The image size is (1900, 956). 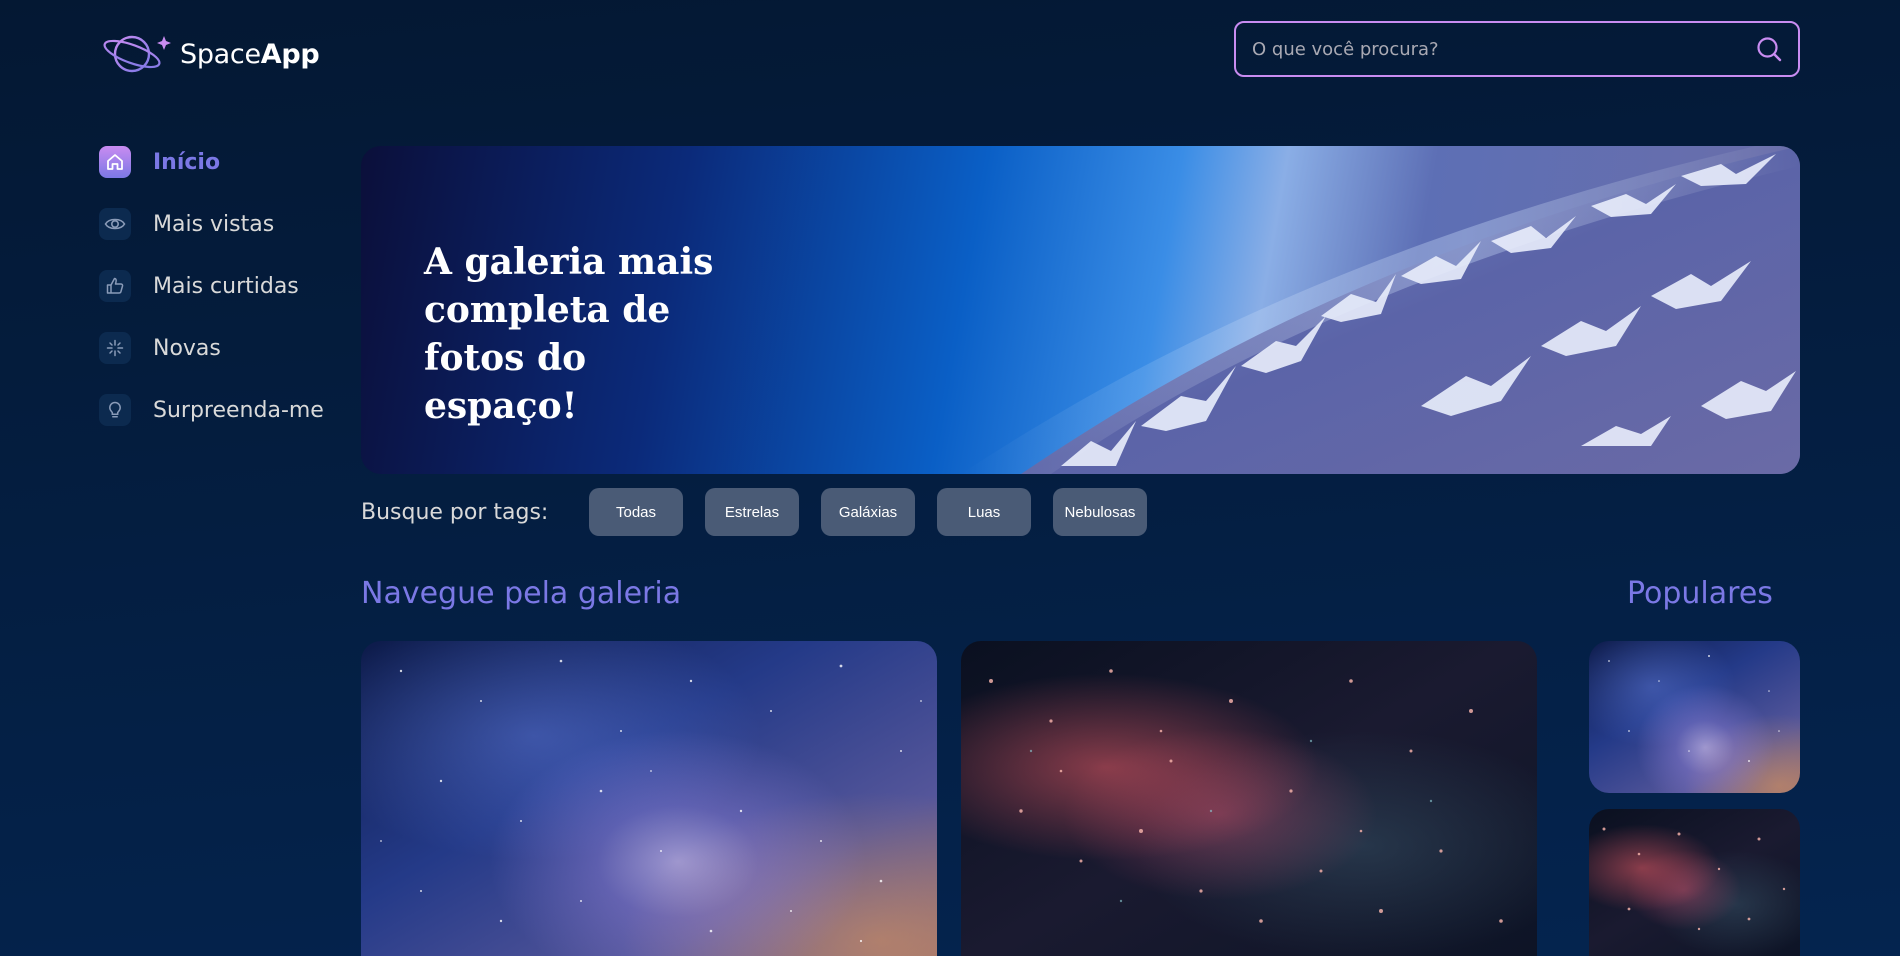 I want to click on sidebar-item-label: Mais vistas, so click(x=214, y=224).